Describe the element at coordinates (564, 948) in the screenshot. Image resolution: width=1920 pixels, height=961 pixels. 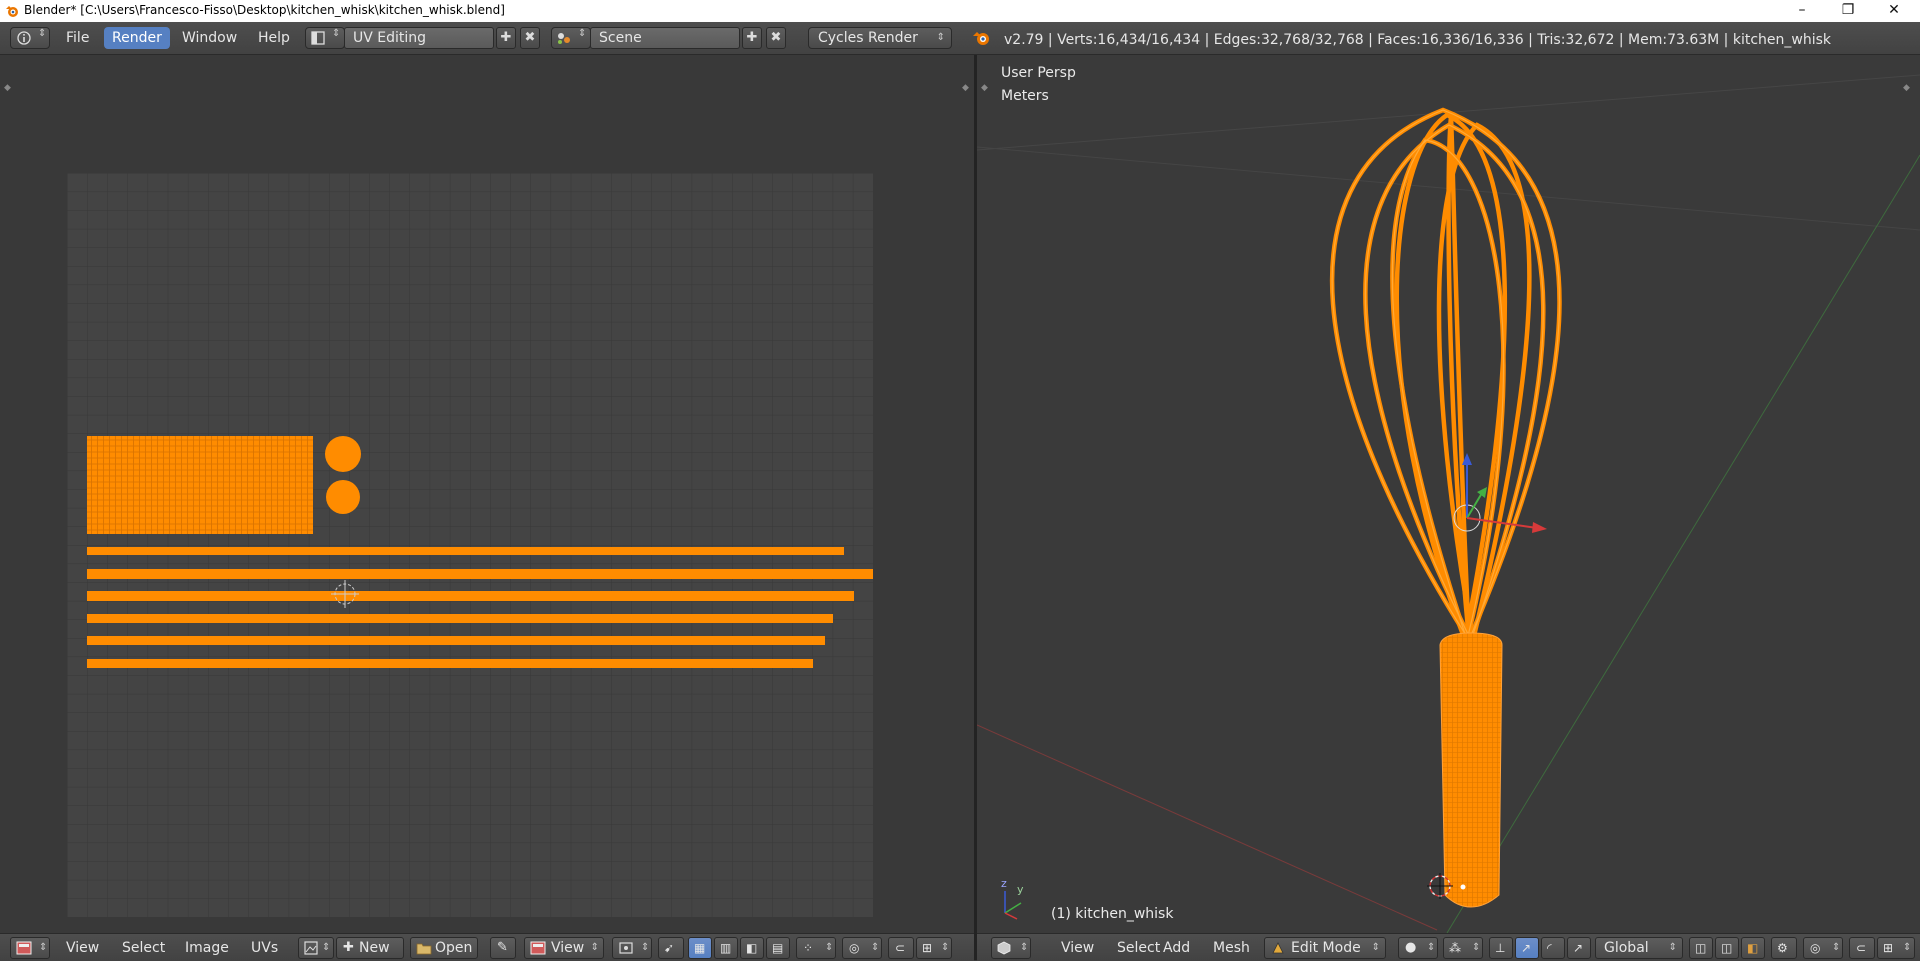
I see `view-mode-dropdown: View ⇕` at that location.